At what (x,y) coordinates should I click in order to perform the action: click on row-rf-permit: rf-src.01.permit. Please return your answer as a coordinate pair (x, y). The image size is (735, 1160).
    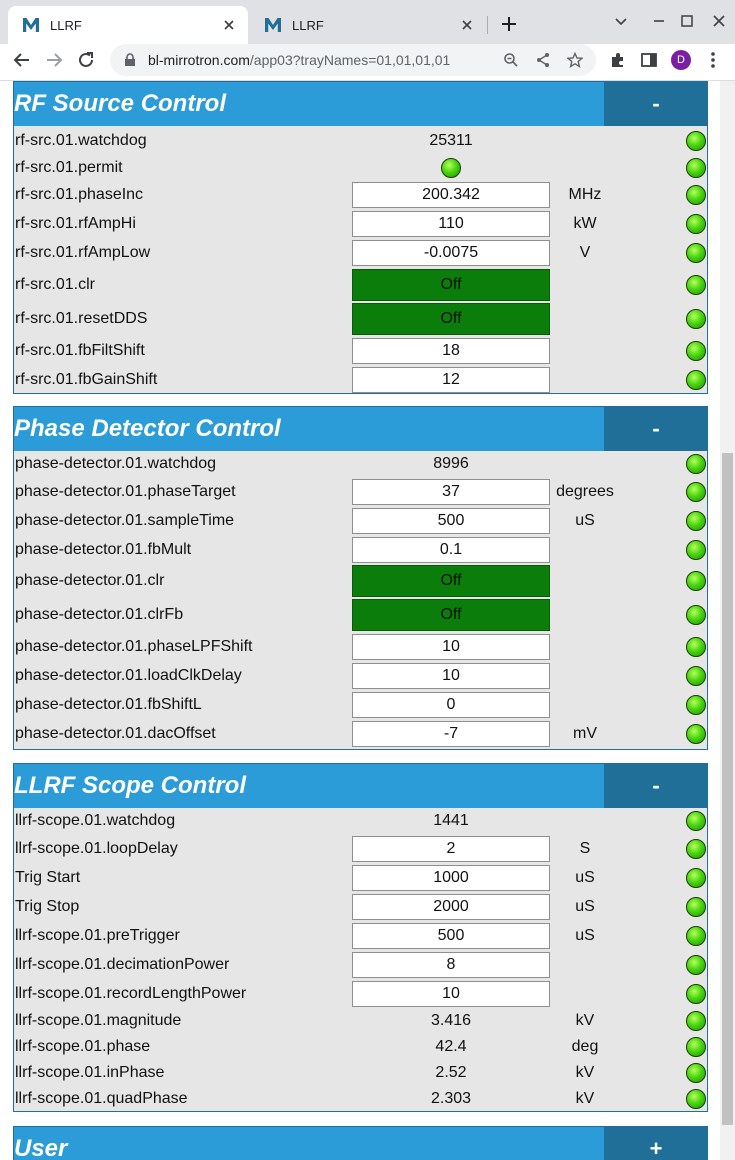
    Looking at the image, I should click on (360, 168).